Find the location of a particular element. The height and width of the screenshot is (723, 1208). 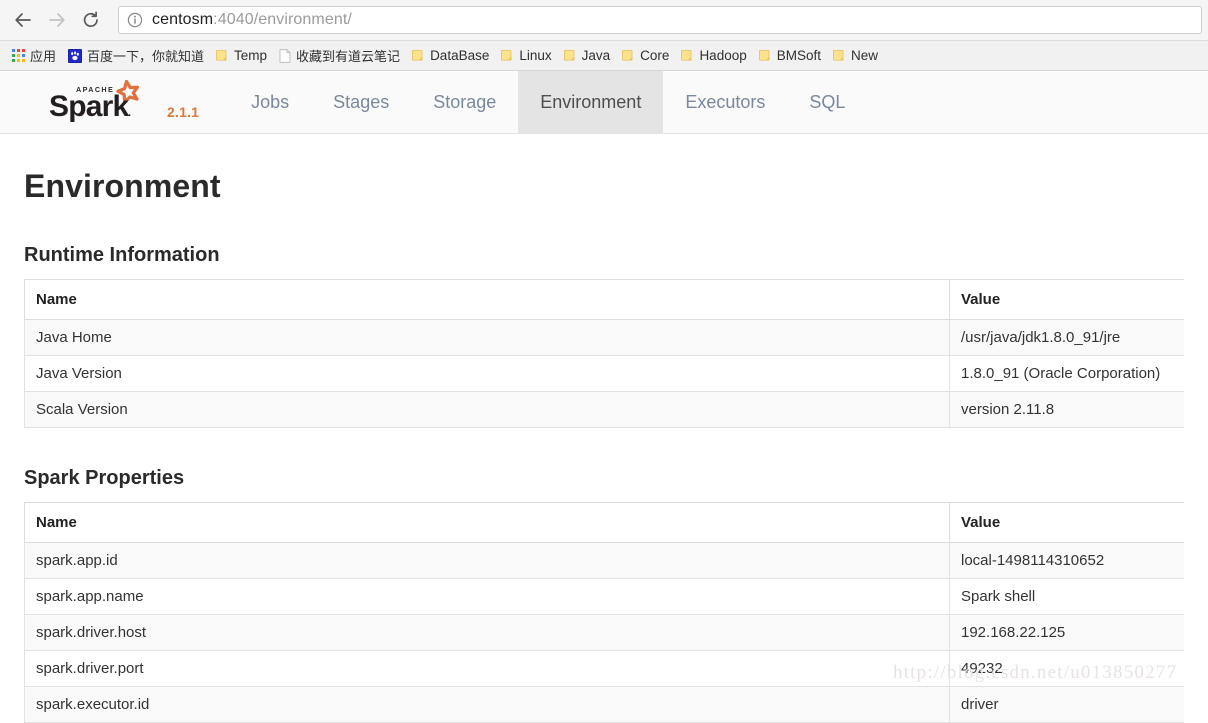

bookmark-new: New is located at coordinates (855, 56).